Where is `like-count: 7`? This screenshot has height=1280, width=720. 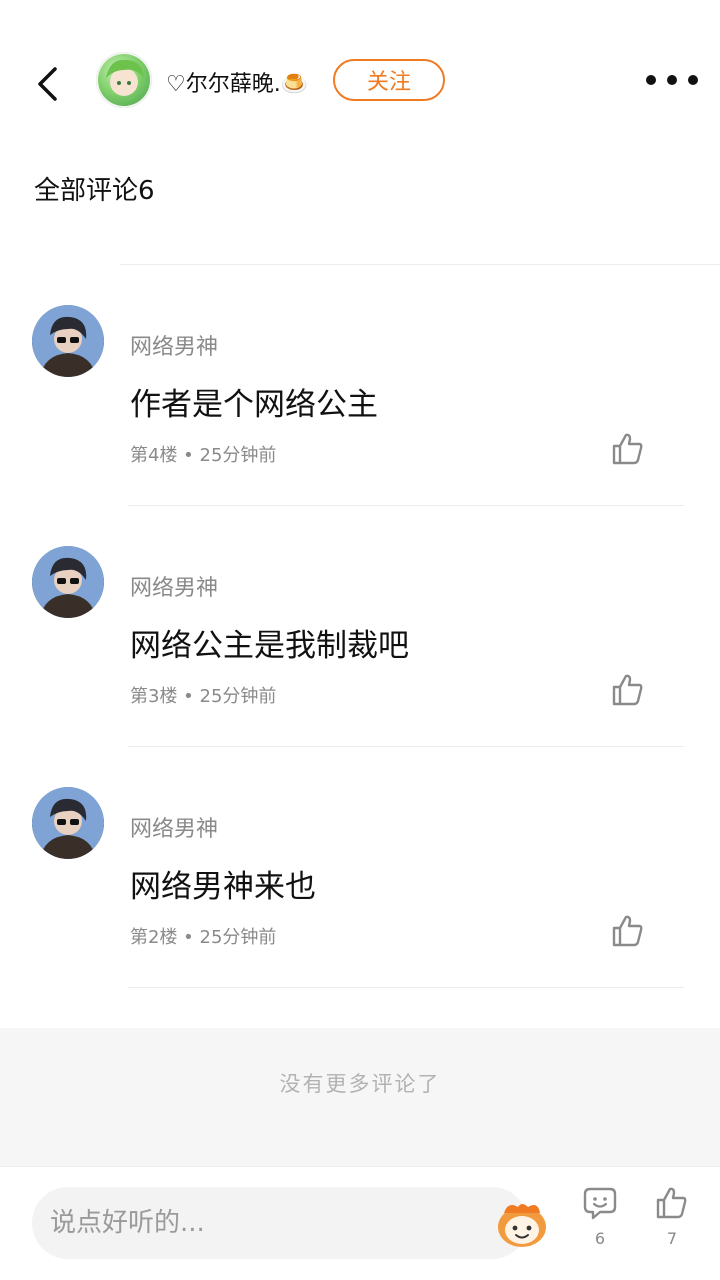
like-count: 7 is located at coordinates (672, 1238).